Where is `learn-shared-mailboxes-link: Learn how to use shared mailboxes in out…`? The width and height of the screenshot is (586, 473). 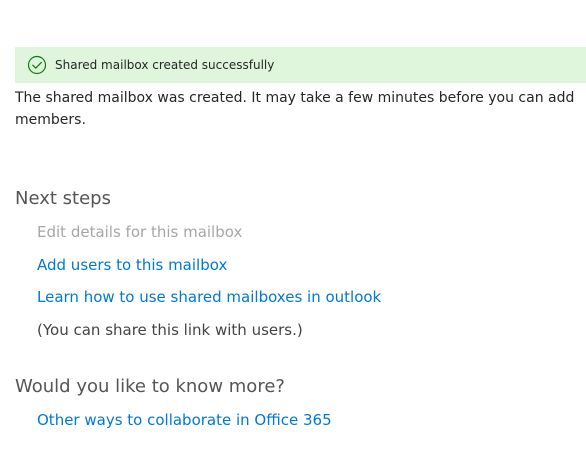
learn-shared-mailboxes-link: Learn how to use shared mailboxes in out… is located at coordinates (209, 297).